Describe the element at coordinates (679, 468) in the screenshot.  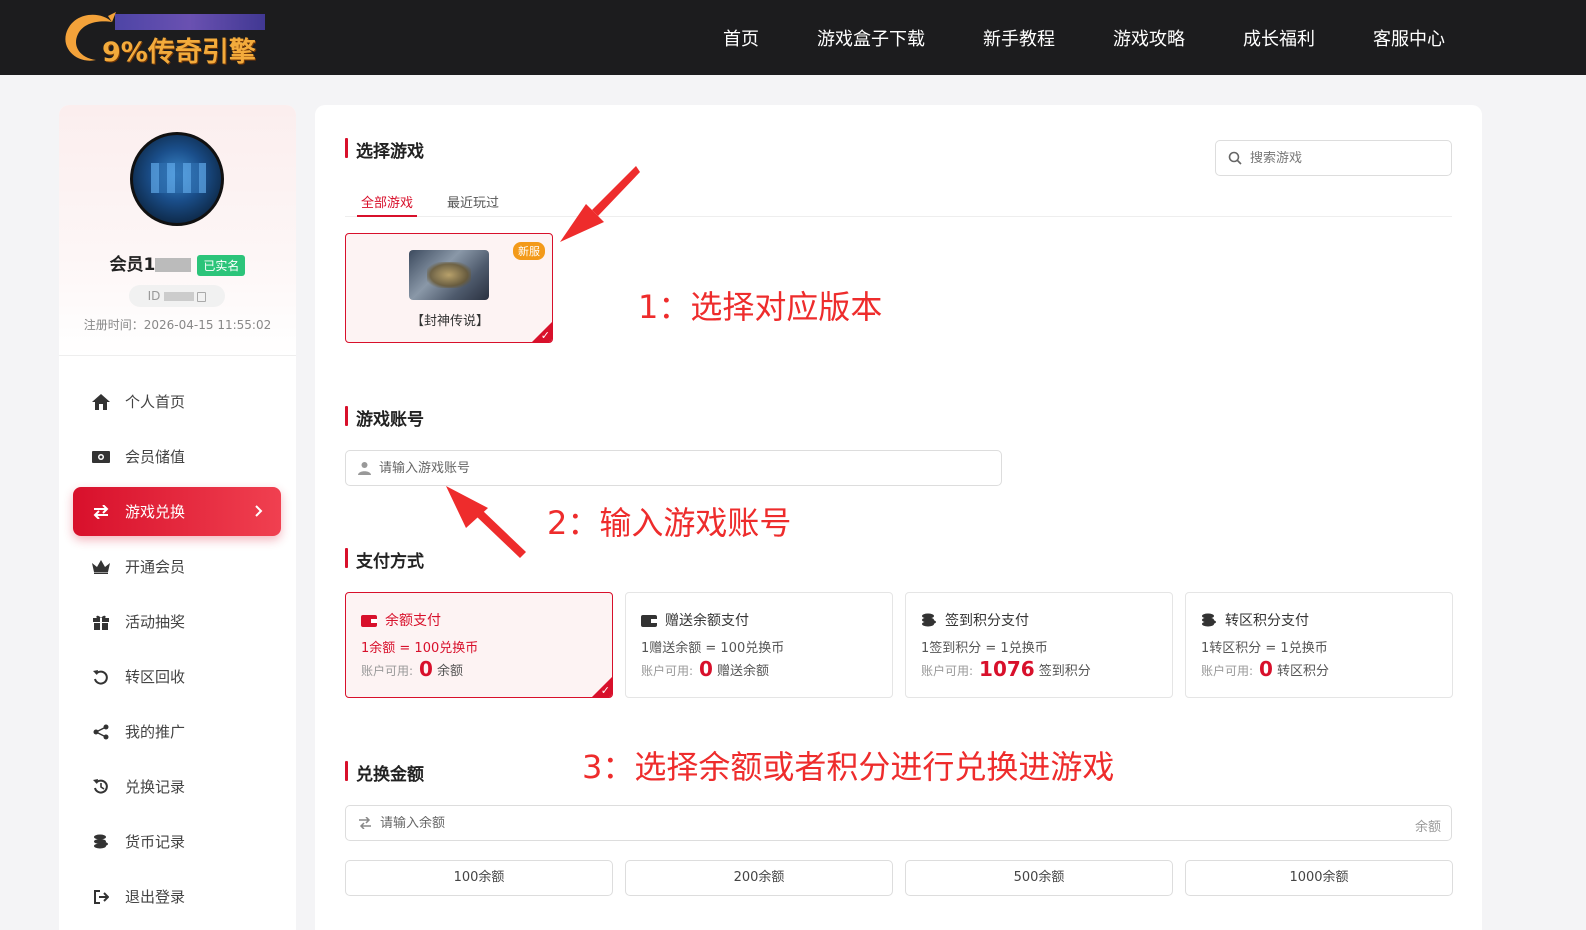
I see `game-account-input` at that location.